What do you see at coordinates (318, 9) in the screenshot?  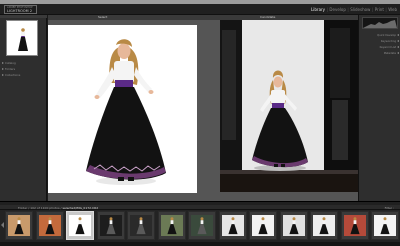 I see `module-library: Library` at bounding box center [318, 9].